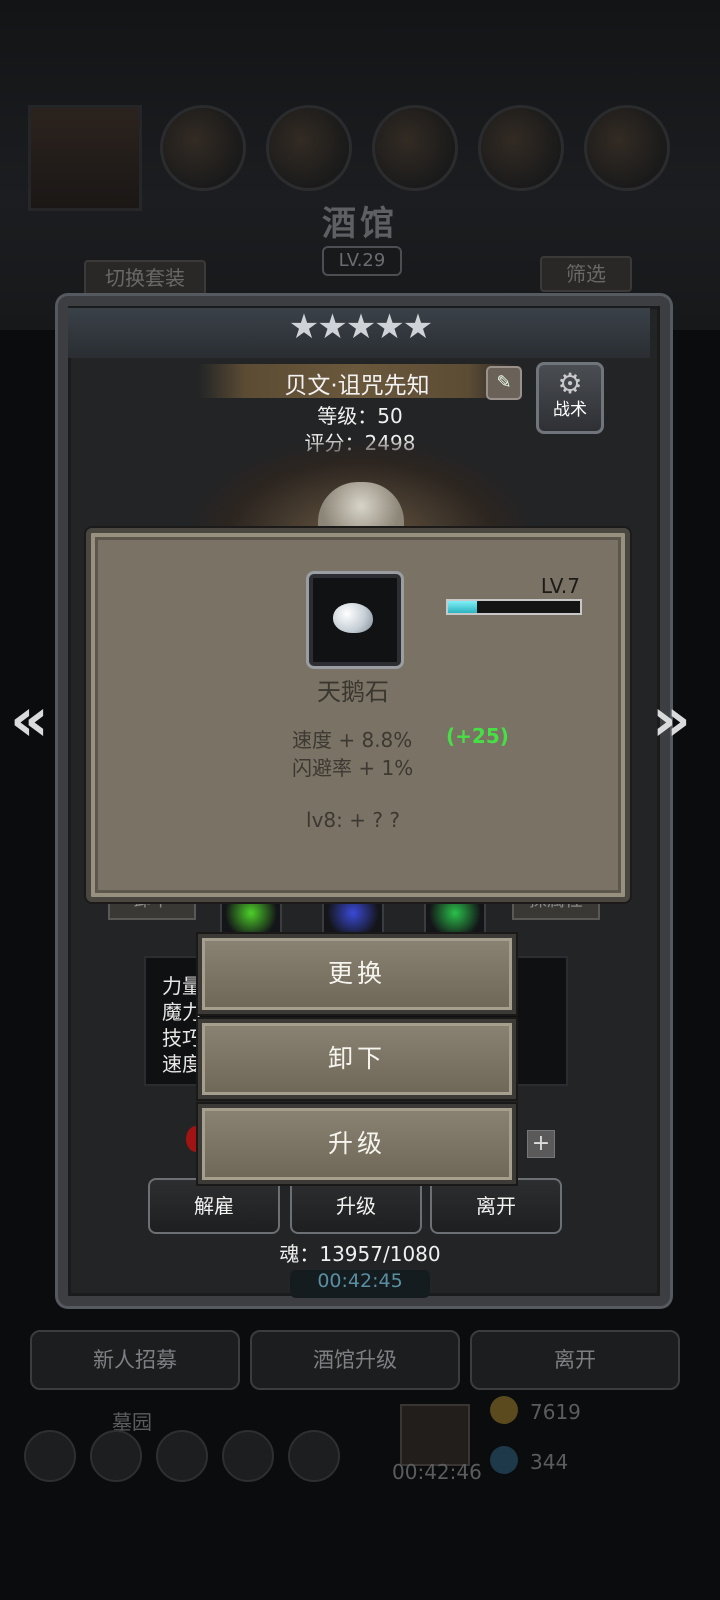 The width and height of the screenshot is (720, 1600). What do you see at coordinates (360, 1284) in the screenshot?
I see `tavern-timer: 00:42:45` at bounding box center [360, 1284].